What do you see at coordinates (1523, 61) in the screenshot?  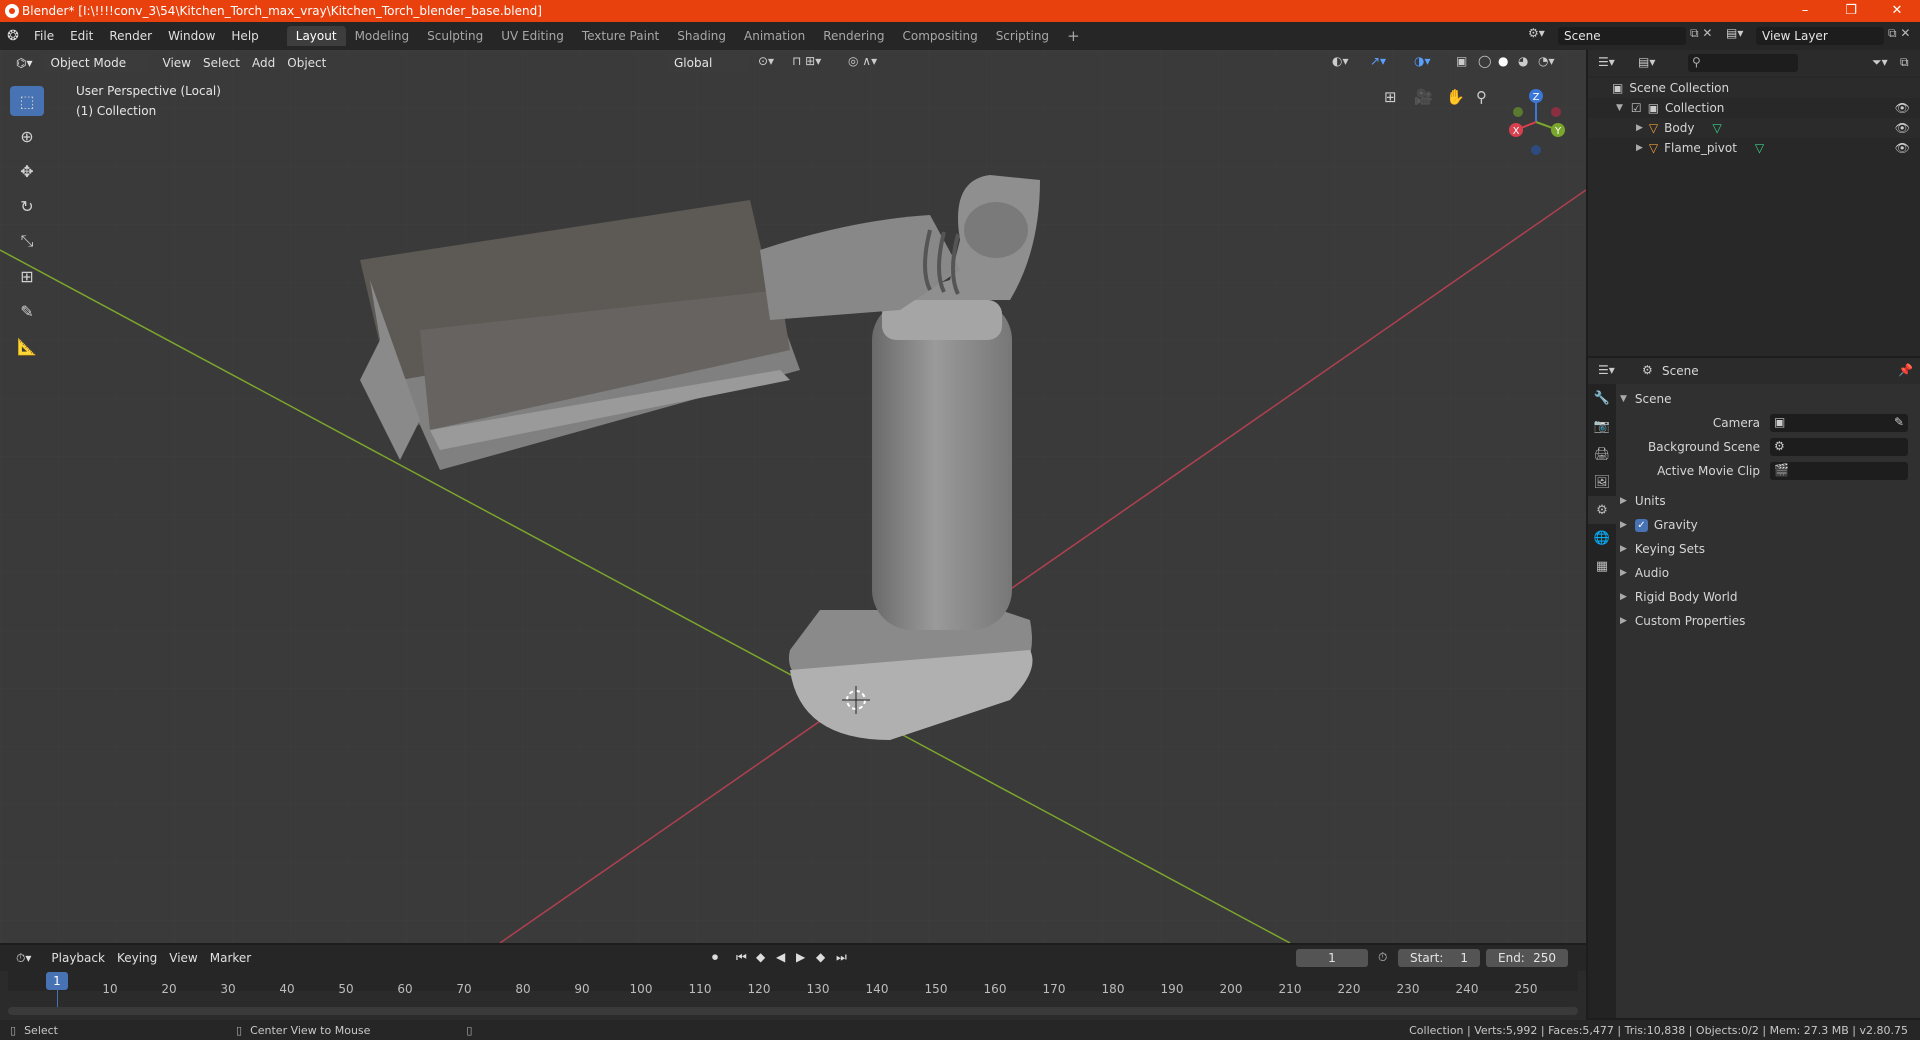 I see `shading-material-icon: ◕` at bounding box center [1523, 61].